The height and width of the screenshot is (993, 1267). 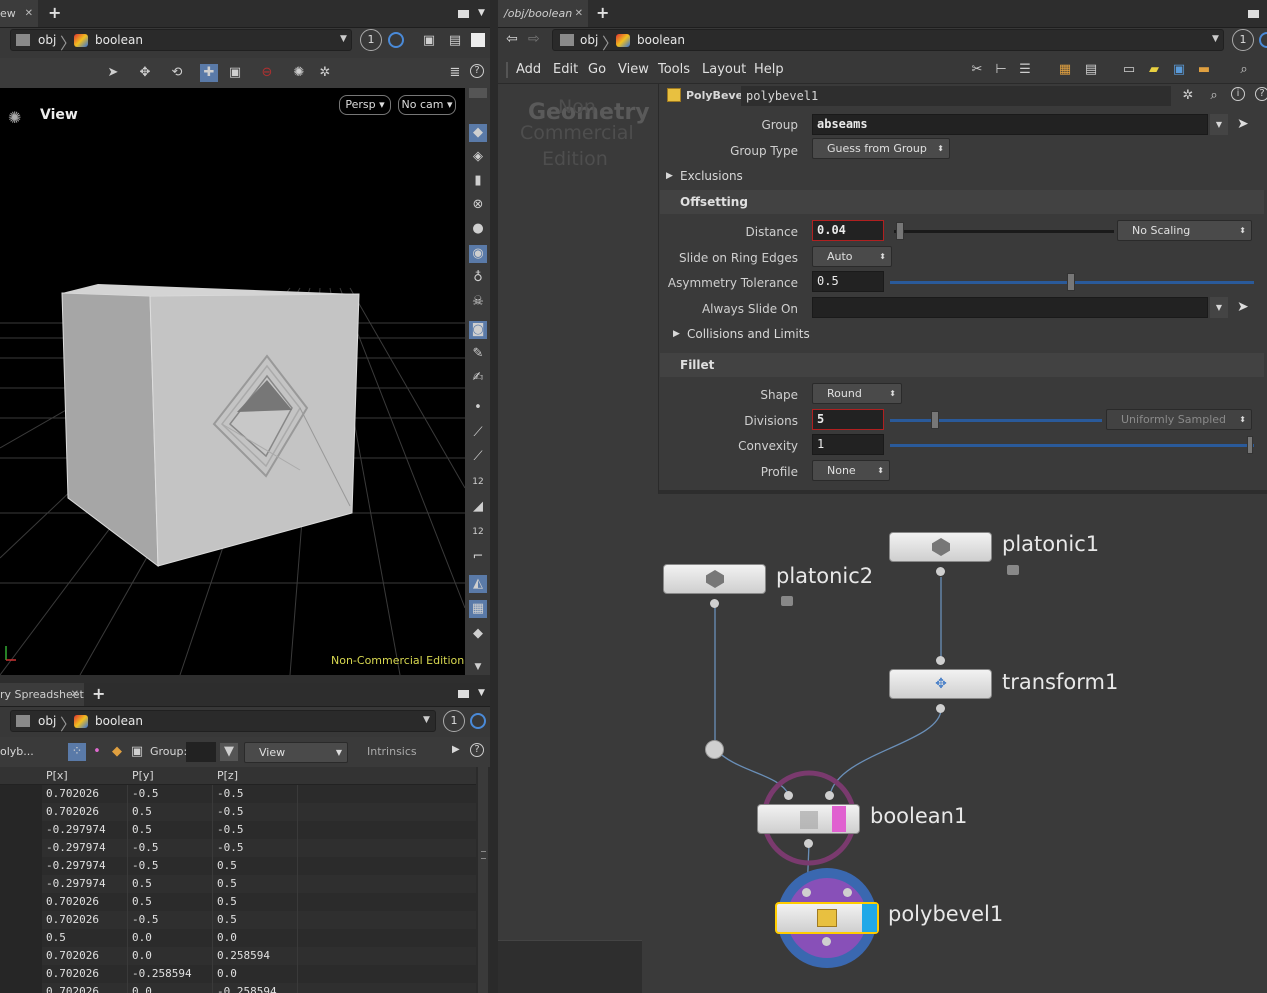 I want to click on table-row: 0.702026 -0.5 -0.5, so click(x=238, y=794).